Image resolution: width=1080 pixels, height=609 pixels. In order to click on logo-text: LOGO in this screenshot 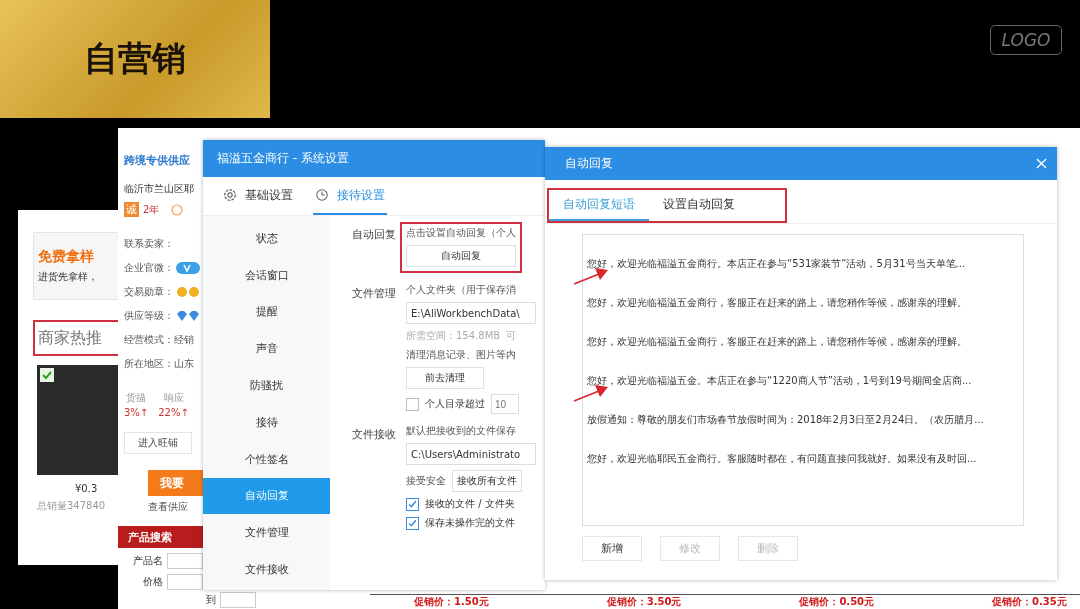, I will do `click(1026, 40)`.